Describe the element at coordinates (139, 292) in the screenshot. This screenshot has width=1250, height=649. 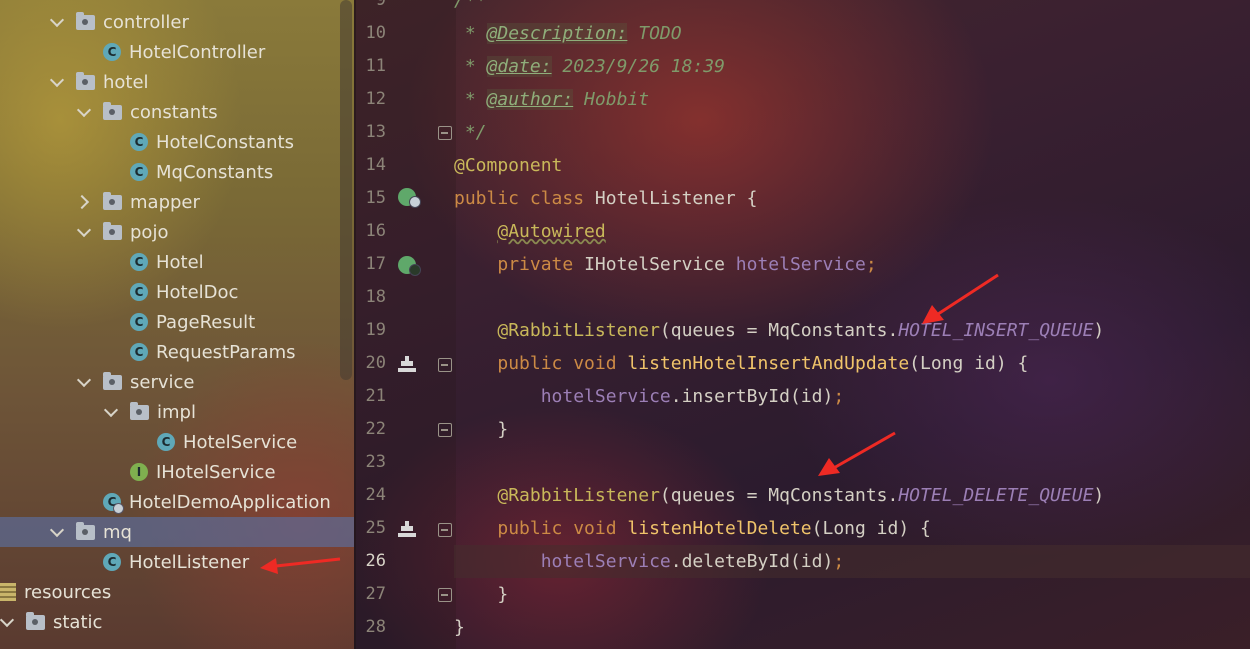
I see `class-icon: C` at that location.